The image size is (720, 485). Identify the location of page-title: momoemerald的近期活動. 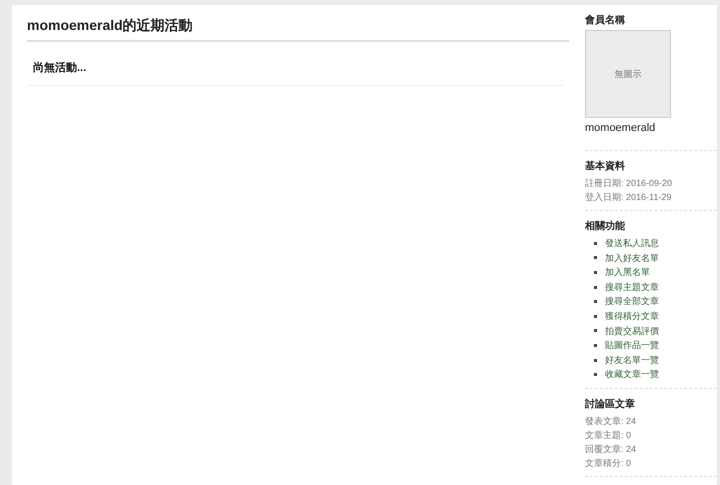
(298, 29).